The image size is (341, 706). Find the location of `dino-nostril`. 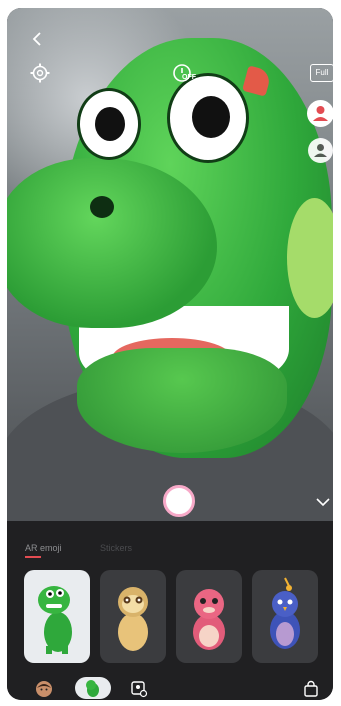

dino-nostril is located at coordinates (102, 207).